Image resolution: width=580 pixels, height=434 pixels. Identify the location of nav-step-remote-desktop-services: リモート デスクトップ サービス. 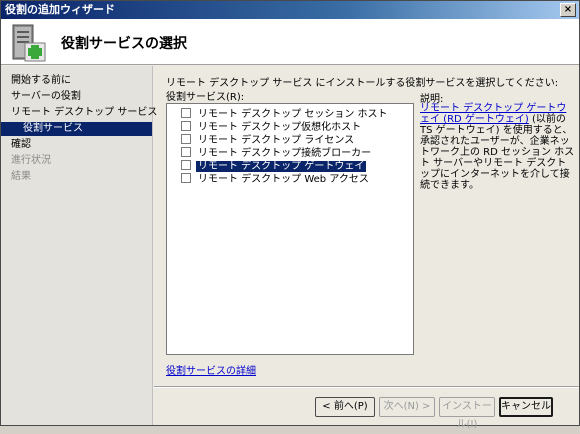
(84, 113).